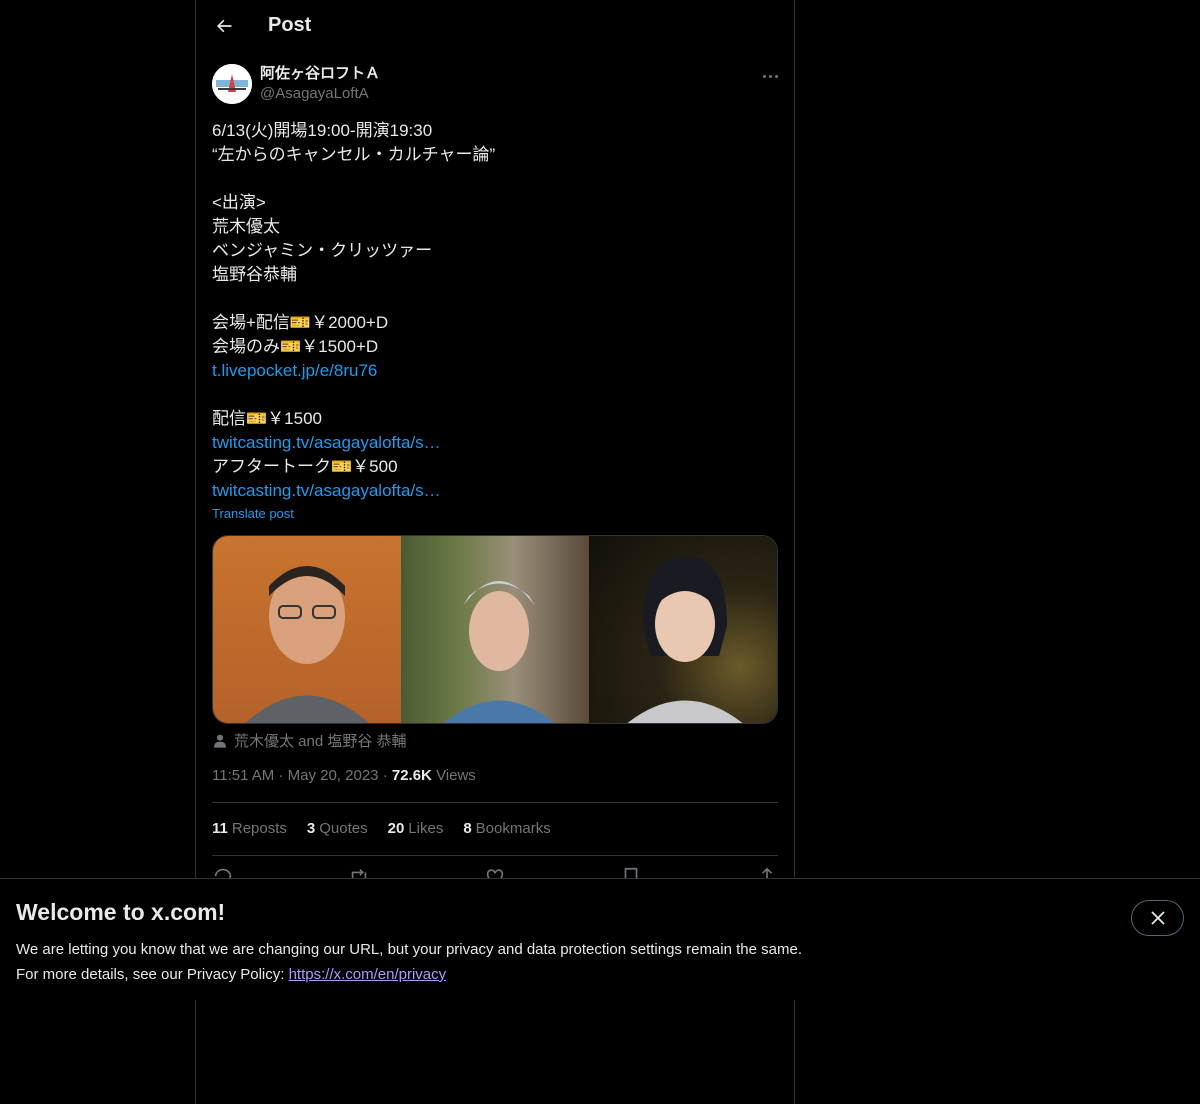  What do you see at coordinates (243, 775) in the screenshot?
I see `post-time: 11:51 AM` at bounding box center [243, 775].